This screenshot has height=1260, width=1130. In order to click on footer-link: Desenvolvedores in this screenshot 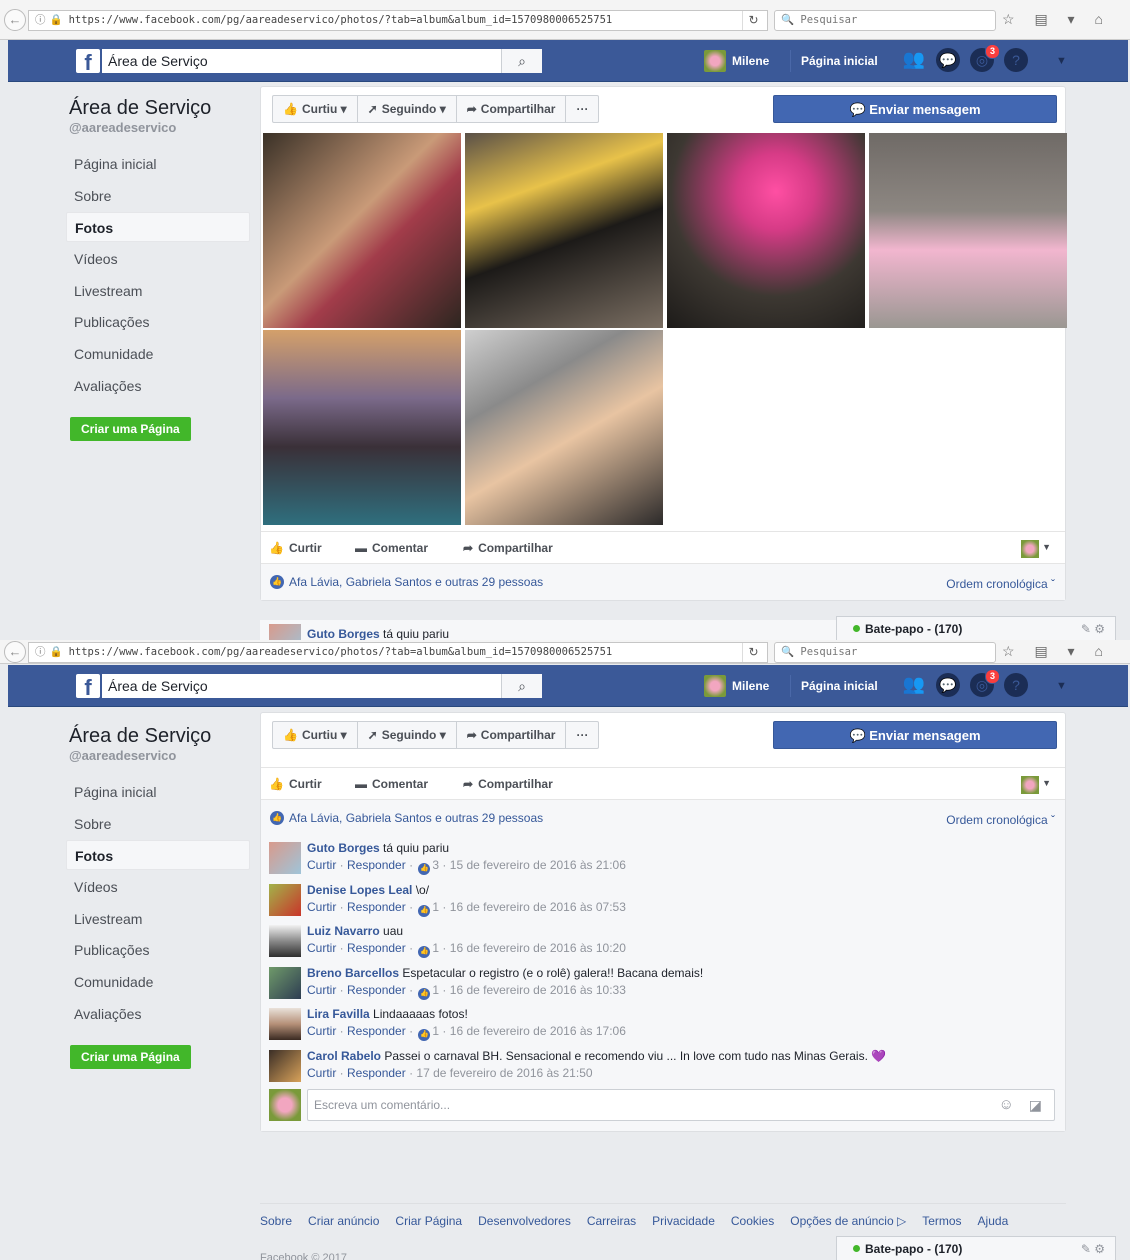, I will do `click(524, 1221)`.